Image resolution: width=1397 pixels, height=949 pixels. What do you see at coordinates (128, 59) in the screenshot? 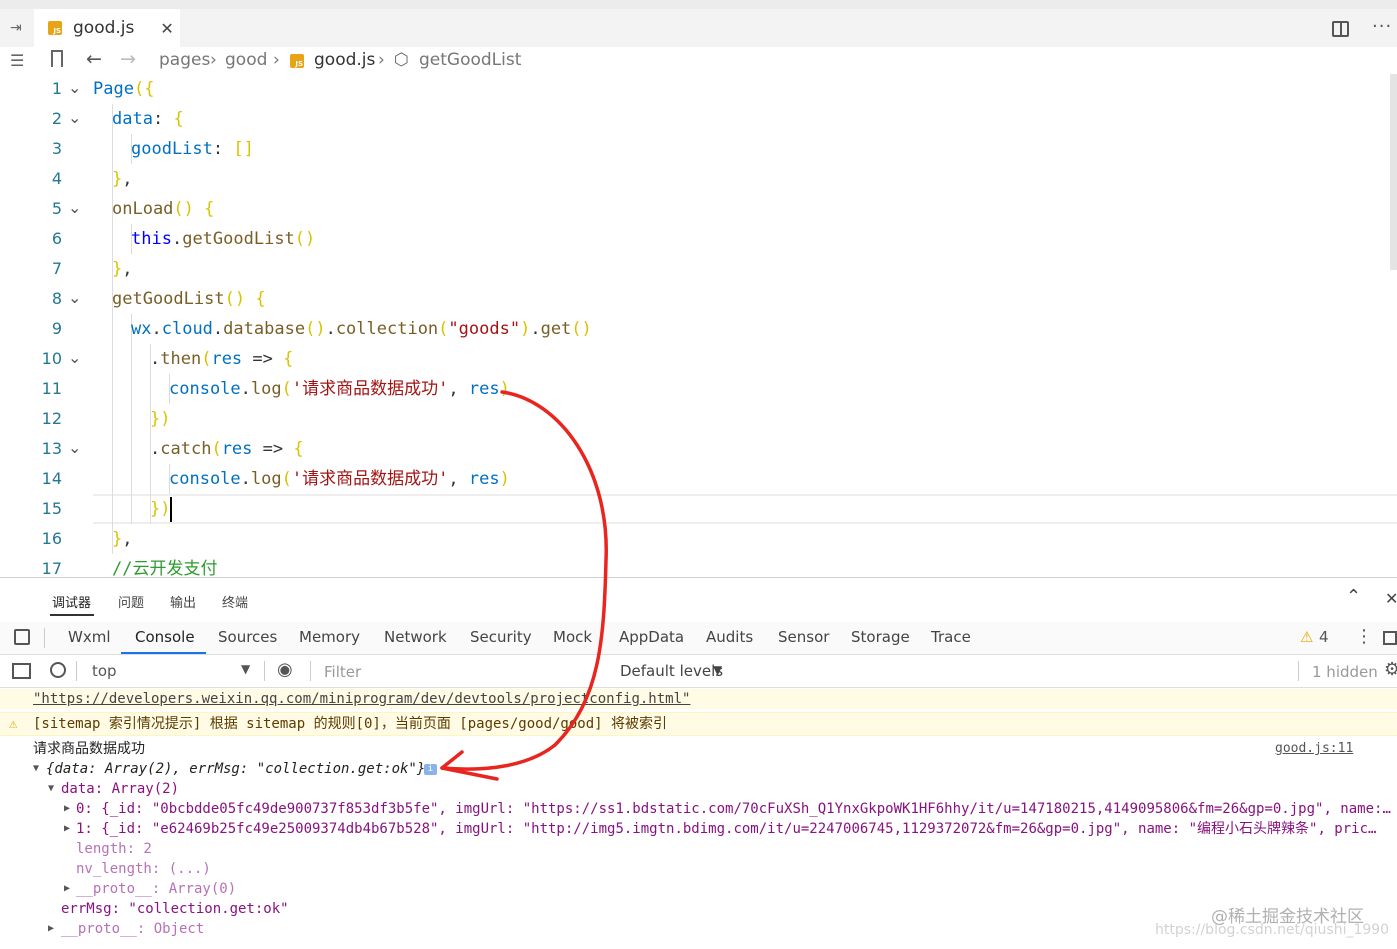
I see `forward-arrow-icon: →` at bounding box center [128, 59].